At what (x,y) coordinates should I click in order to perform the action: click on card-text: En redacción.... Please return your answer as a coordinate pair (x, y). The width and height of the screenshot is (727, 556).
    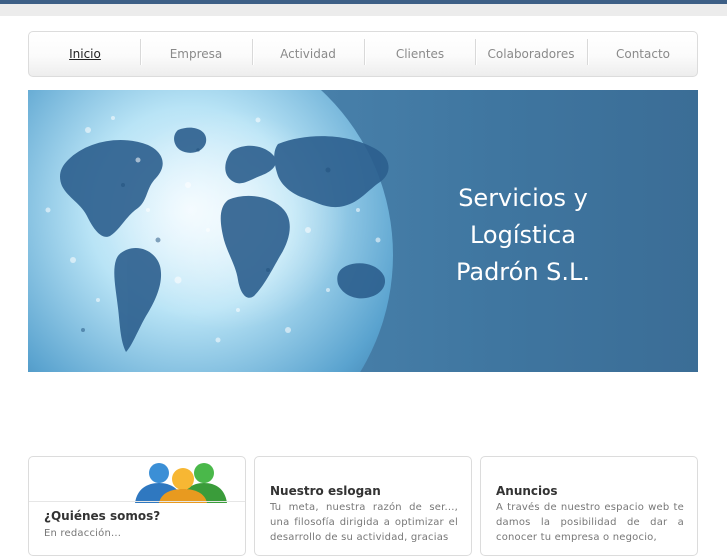
    Looking at the image, I should click on (83, 533).